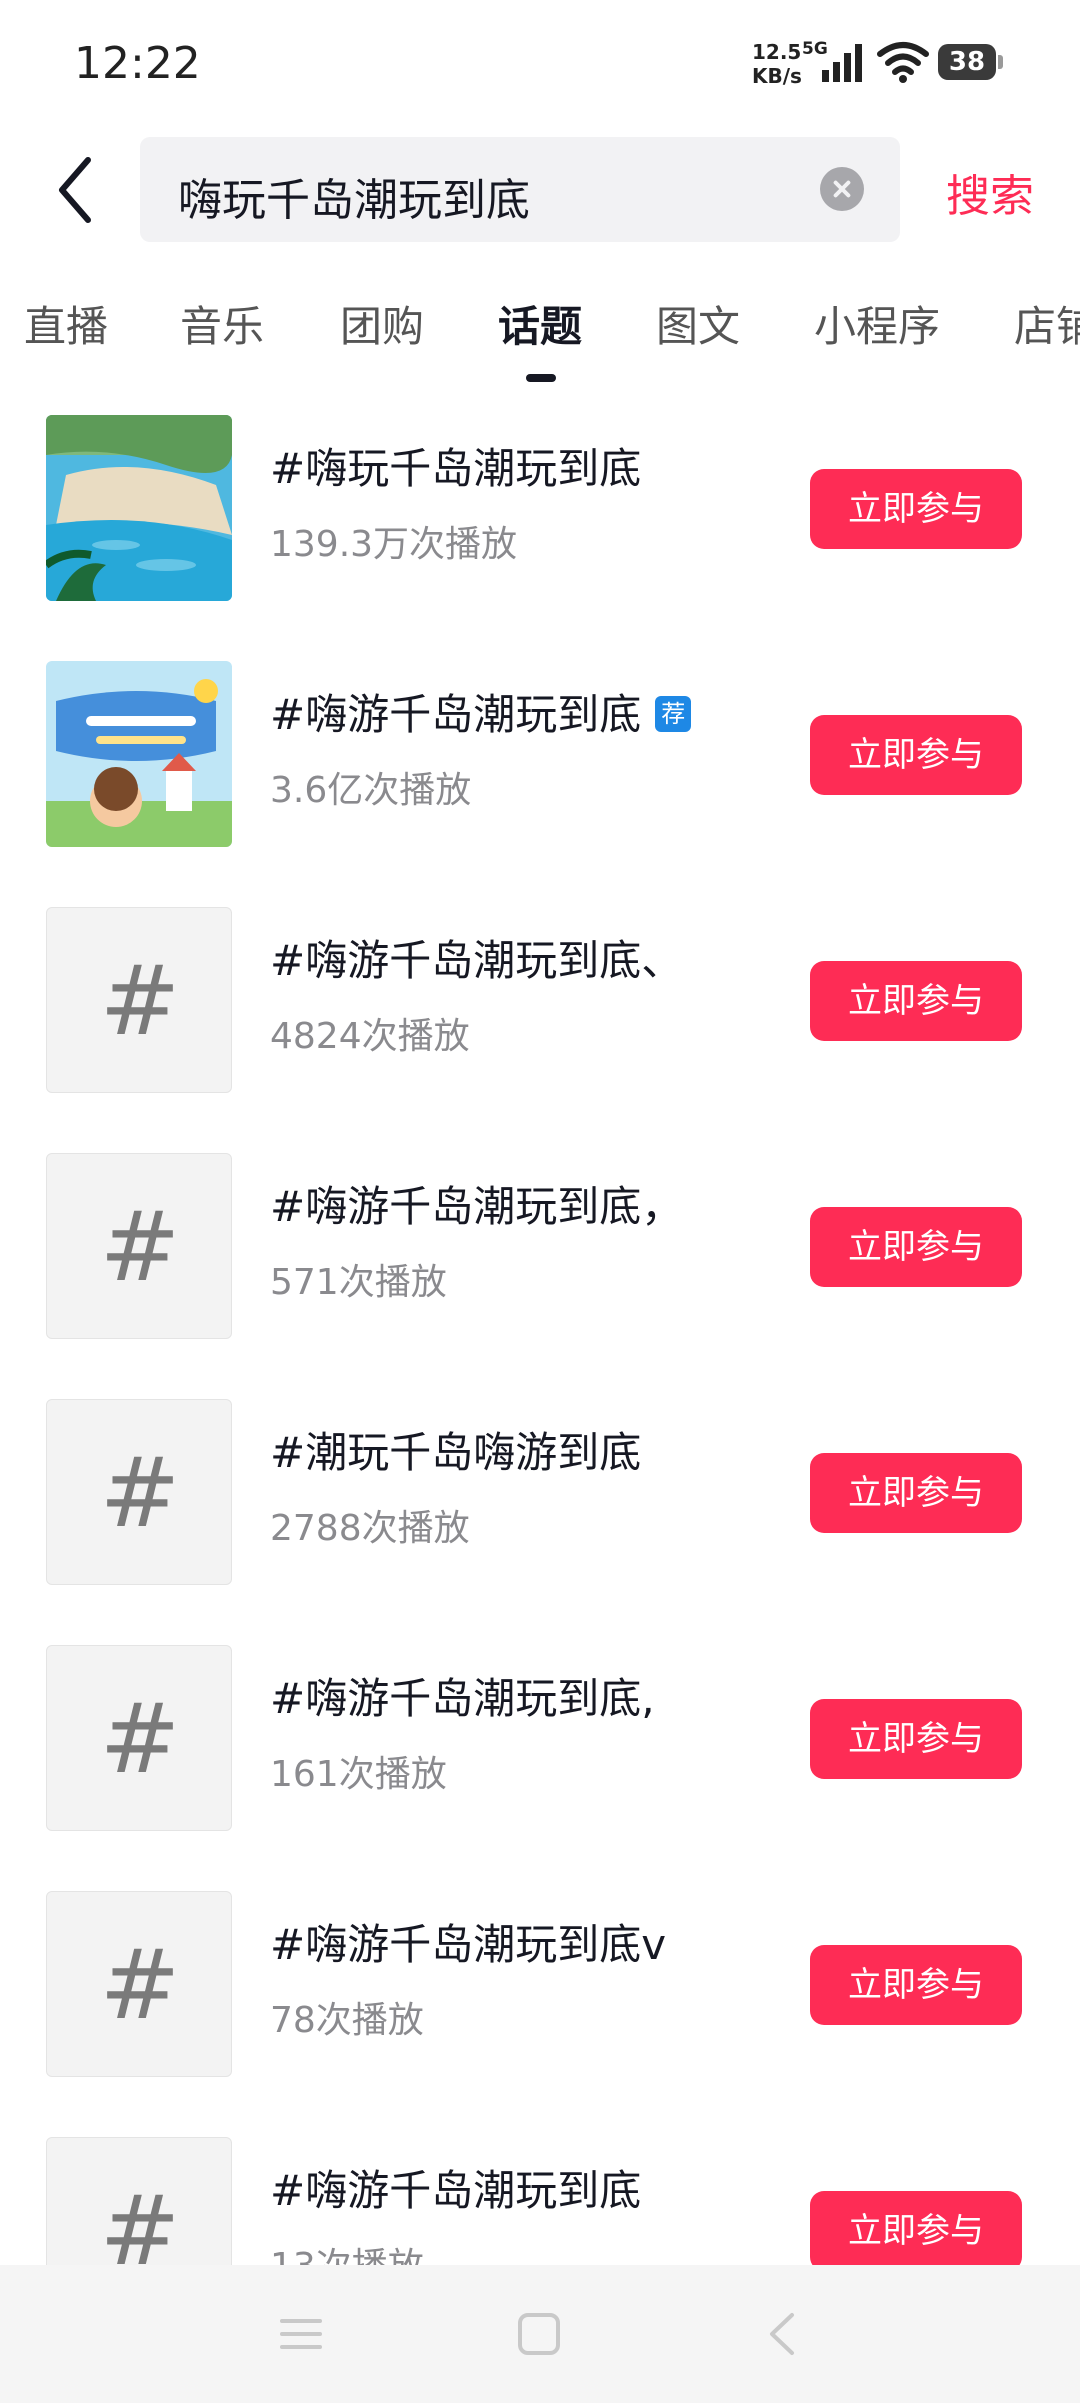 The image size is (1080, 2403). Describe the element at coordinates (301, 2334) in the screenshot. I see `menu-icon` at that location.